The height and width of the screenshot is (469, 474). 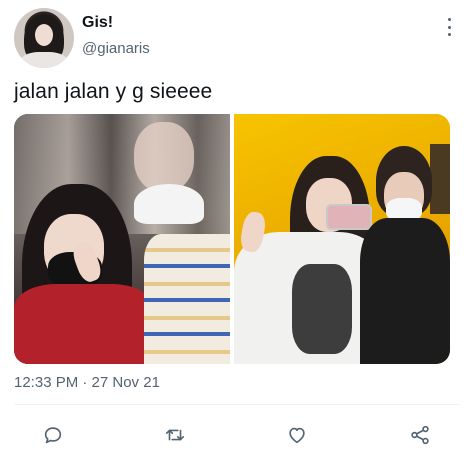 I want to click on author-display-name: Gis!, so click(x=97, y=23).